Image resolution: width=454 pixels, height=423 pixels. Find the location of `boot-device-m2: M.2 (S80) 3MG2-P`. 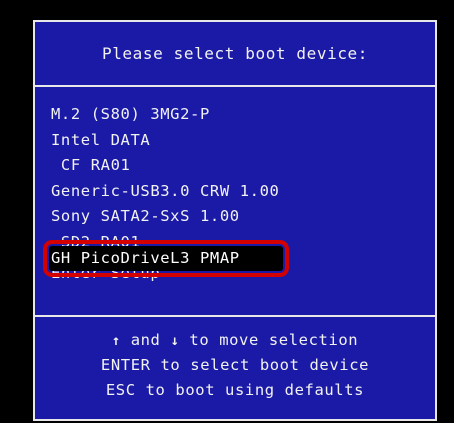

boot-device-m2: M.2 (S80) 3MG2-P is located at coordinates (166, 115).